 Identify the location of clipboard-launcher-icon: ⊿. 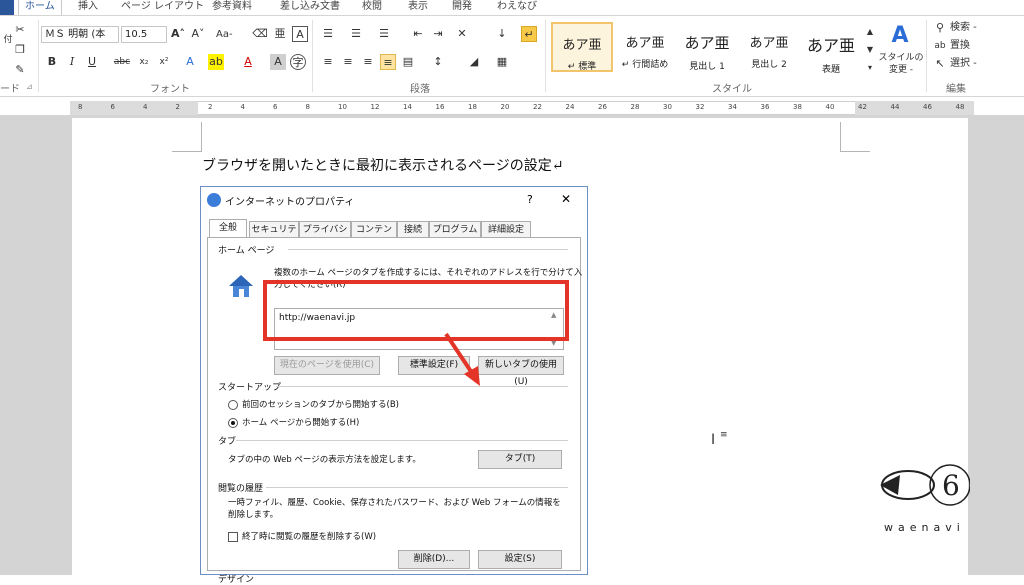
(29, 87).